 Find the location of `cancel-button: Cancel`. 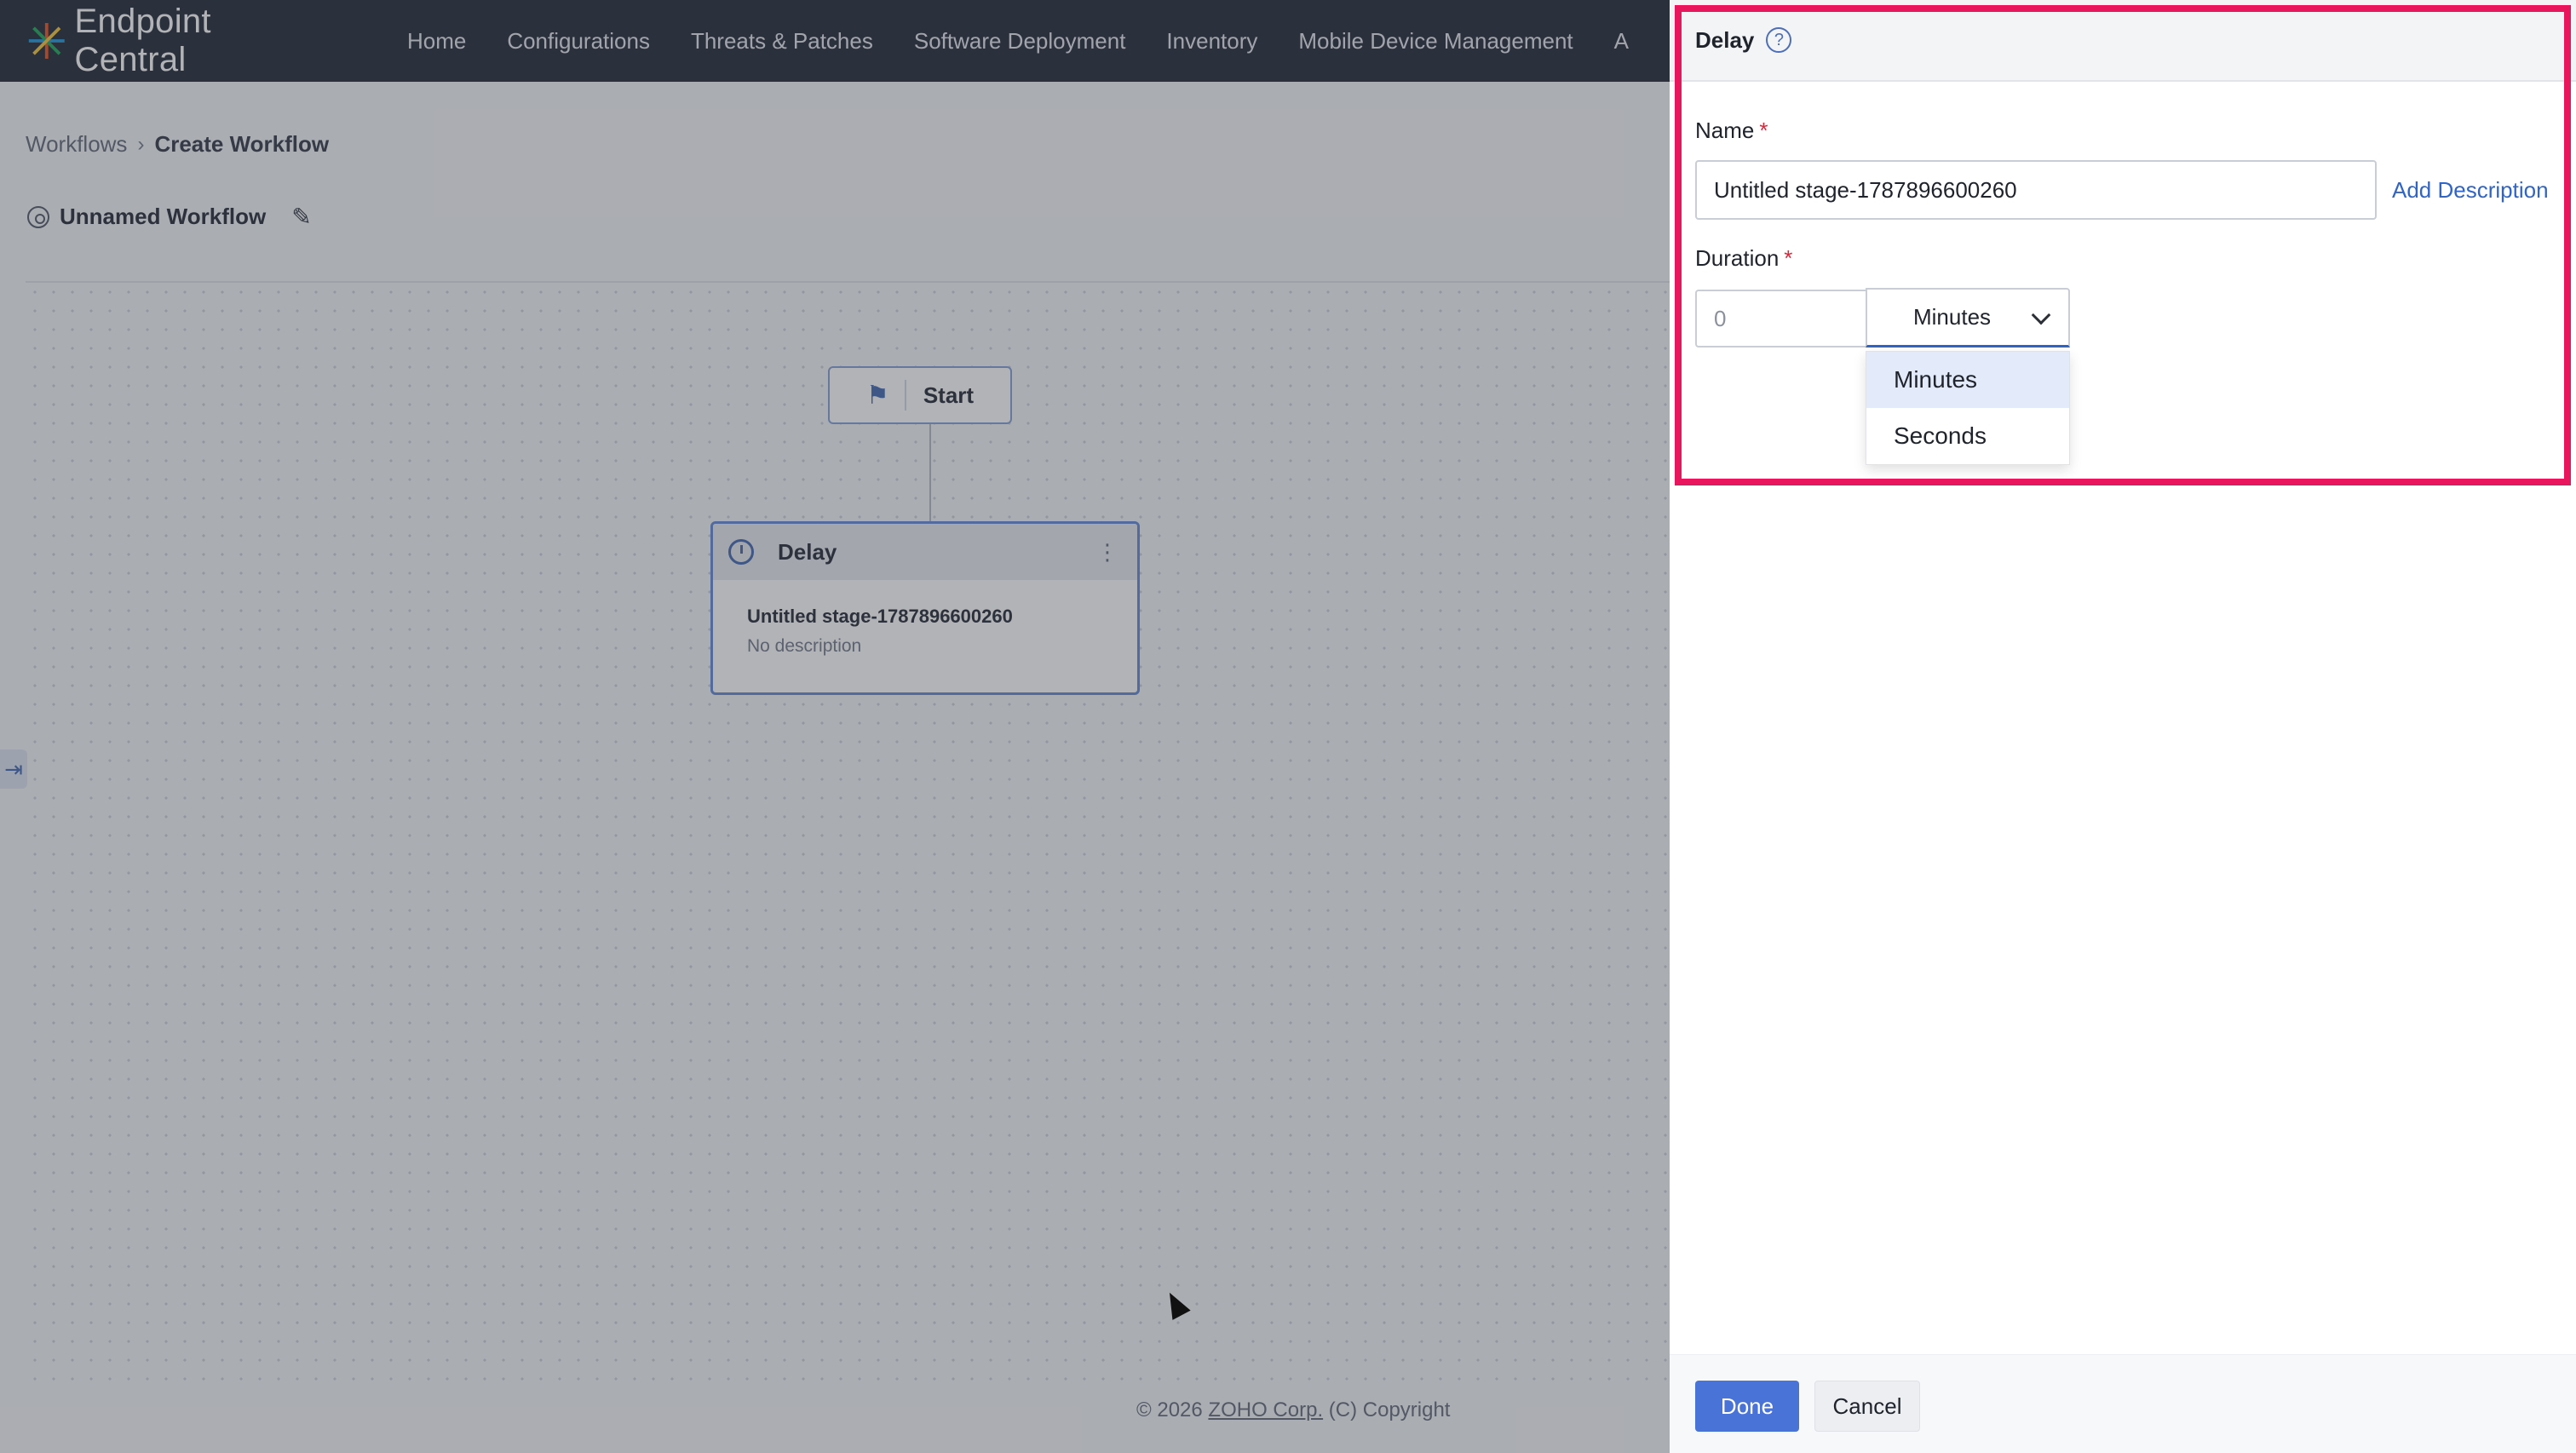

cancel-button: Cancel is located at coordinates (1867, 1406).